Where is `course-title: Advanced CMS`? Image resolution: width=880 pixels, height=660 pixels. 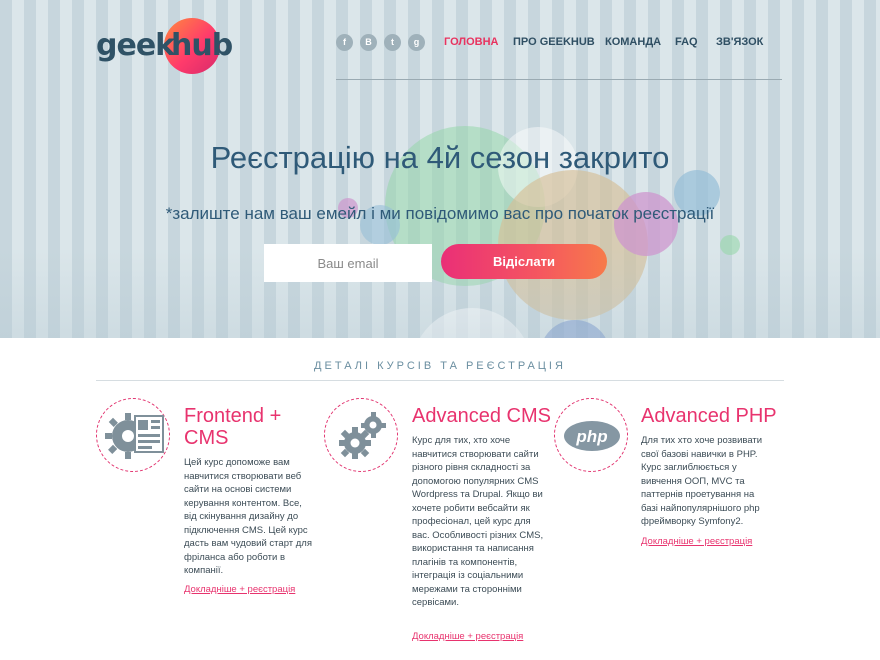 course-title: Advanced CMS is located at coordinates (481, 416).